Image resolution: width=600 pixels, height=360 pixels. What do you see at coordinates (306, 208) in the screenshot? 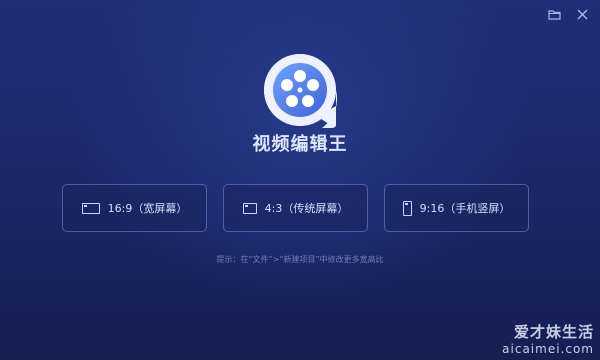
I see `ratio-4-3-label: 4:3（传统屏幕）` at bounding box center [306, 208].